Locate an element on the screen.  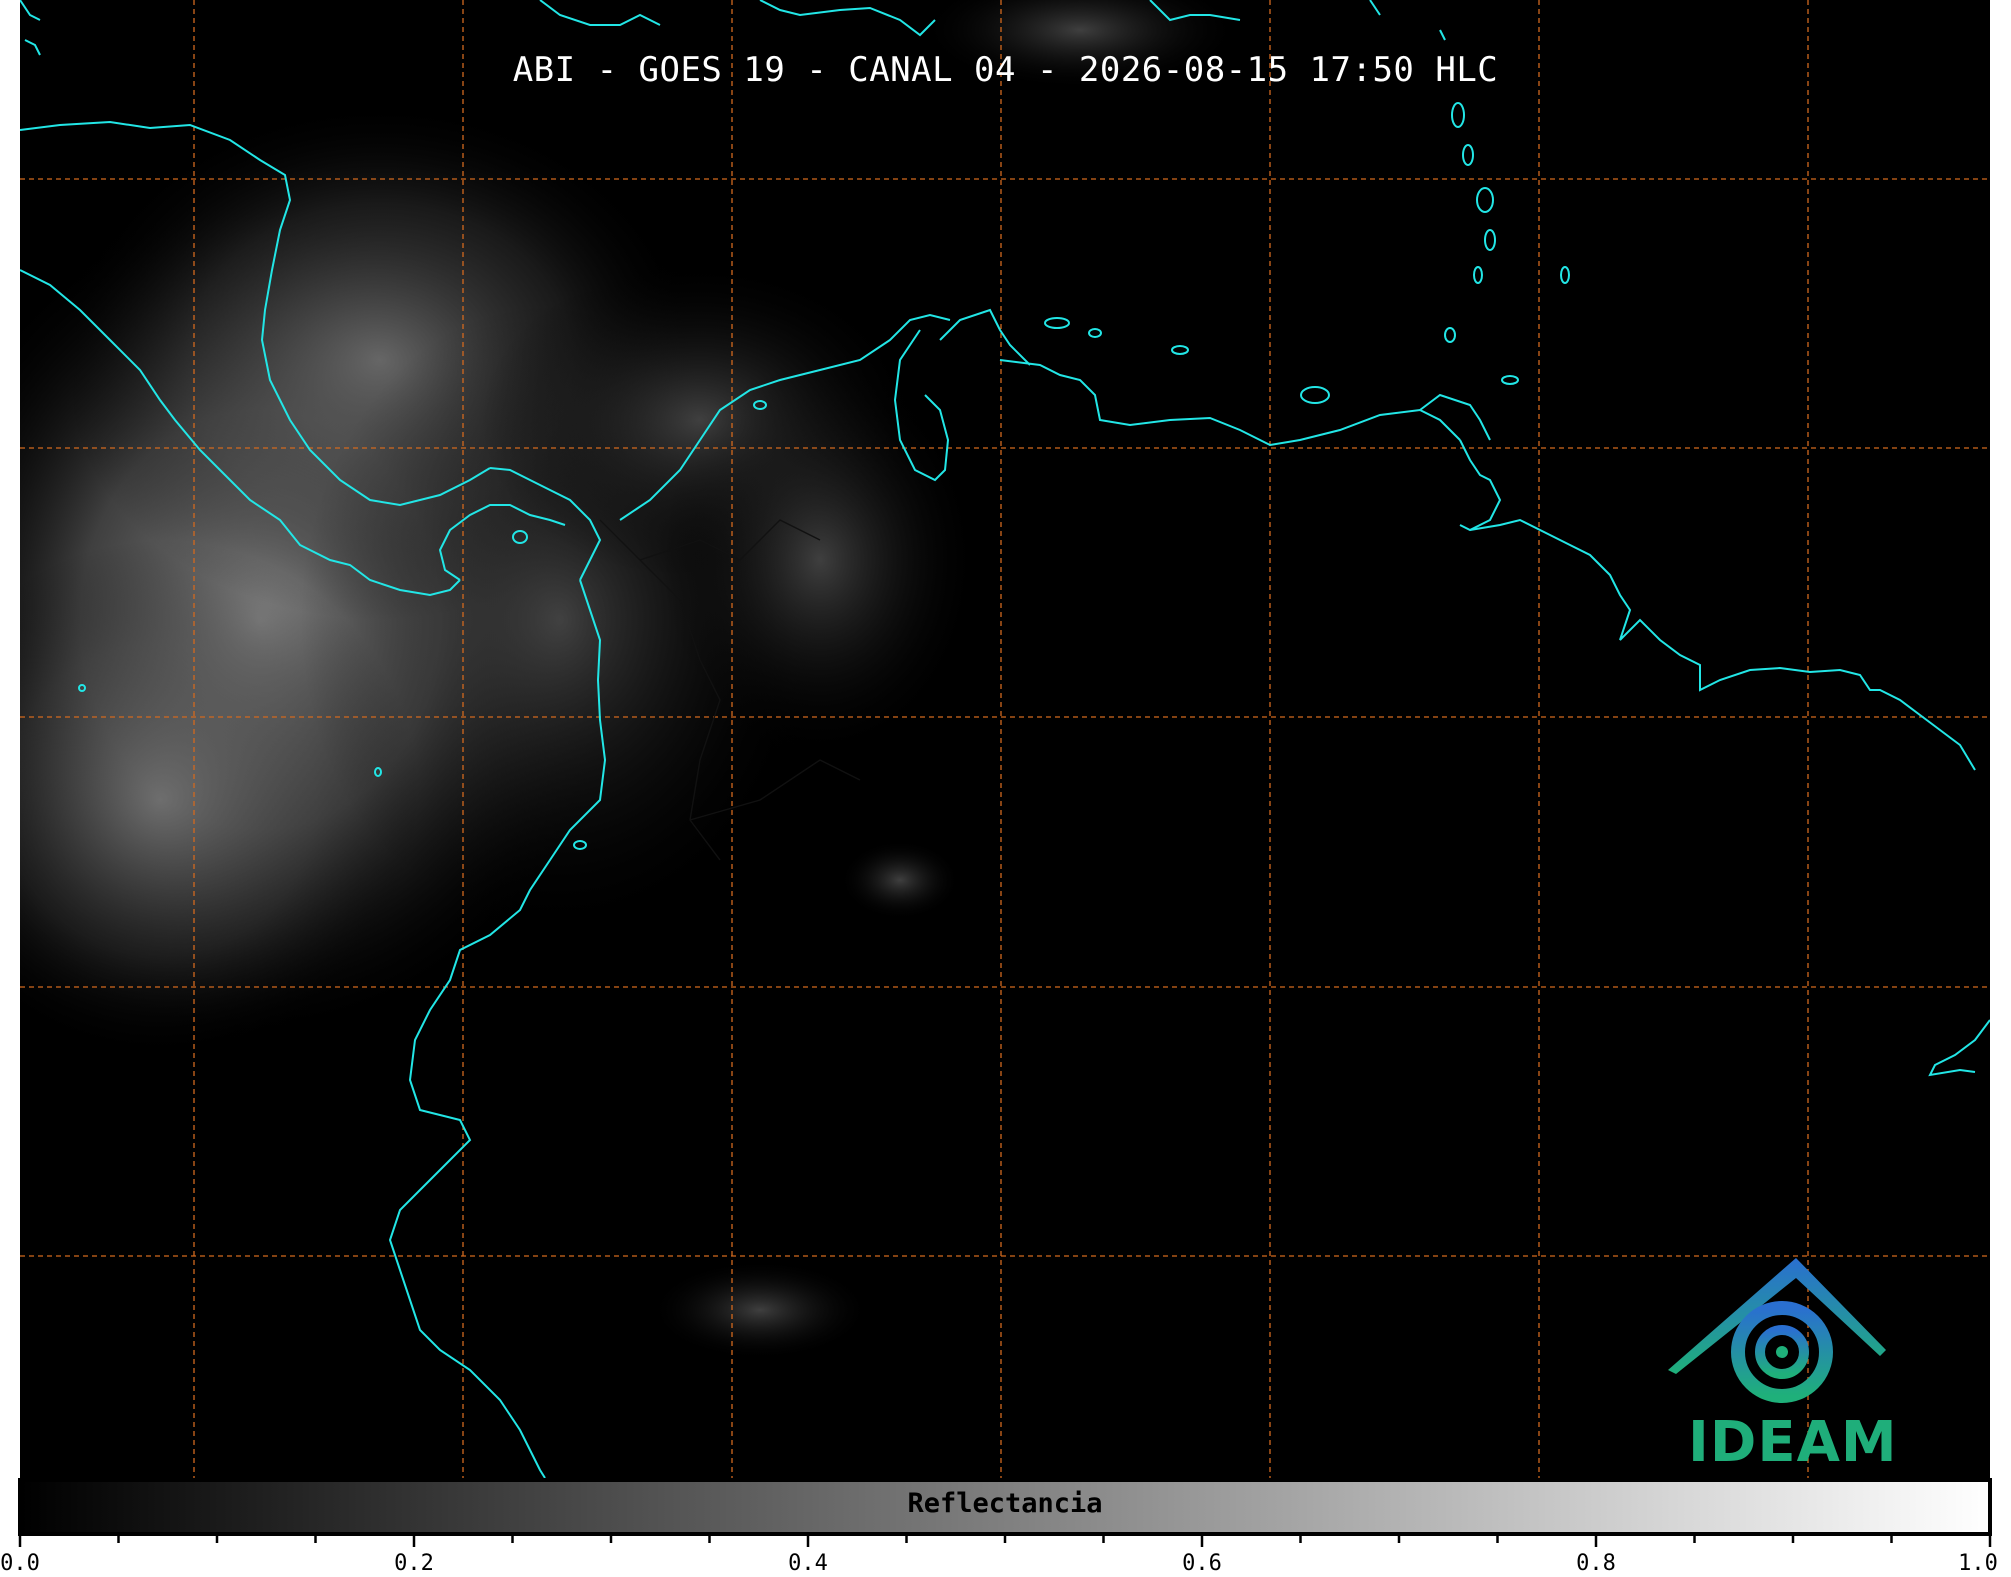
colorbar-tick-label: 0.0 is located at coordinates (20, 1563).